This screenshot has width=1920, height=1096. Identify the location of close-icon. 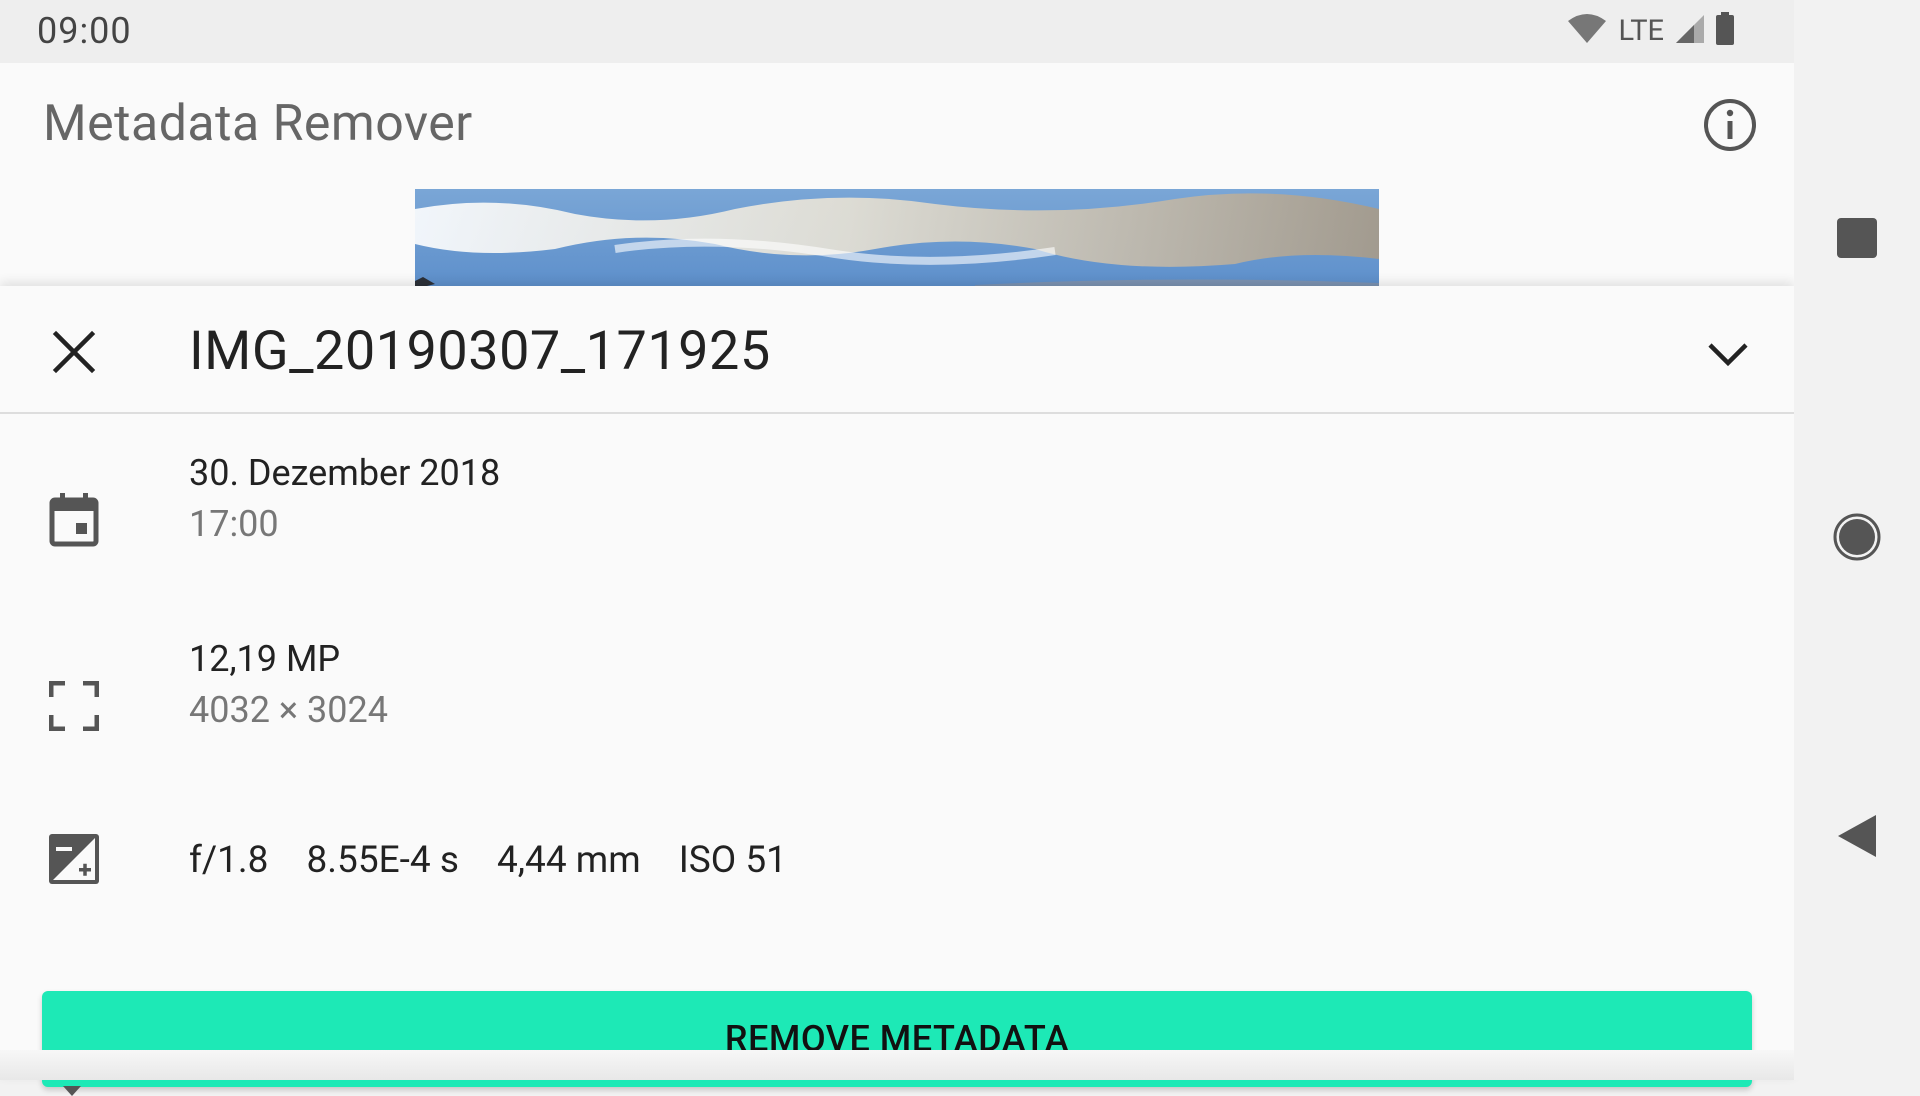
(74, 354).